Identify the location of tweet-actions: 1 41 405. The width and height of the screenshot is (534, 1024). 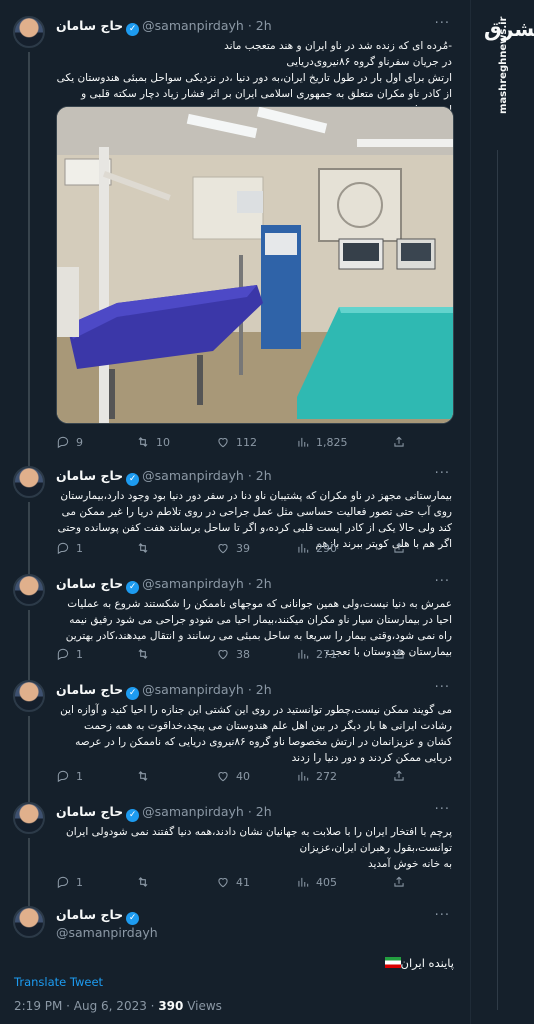
(255, 883).